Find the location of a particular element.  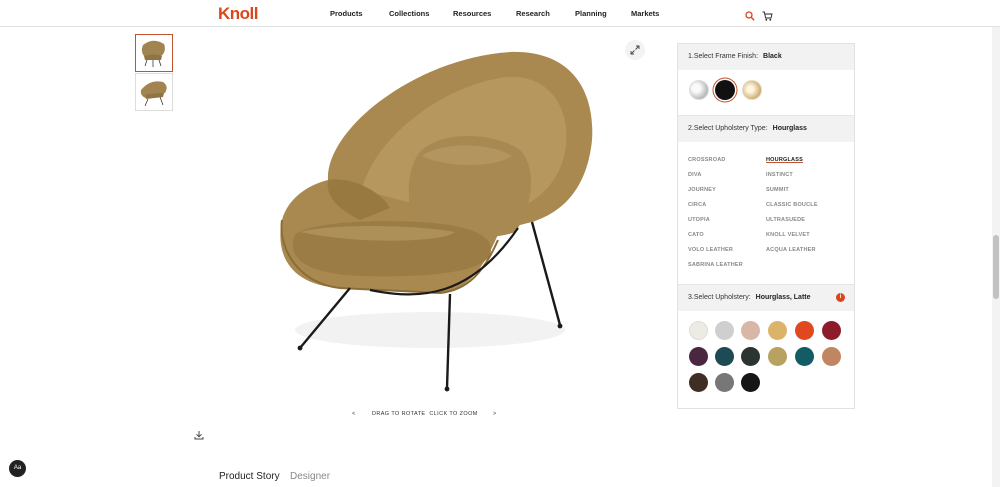

expand-icon is located at coordinates (635, 50).